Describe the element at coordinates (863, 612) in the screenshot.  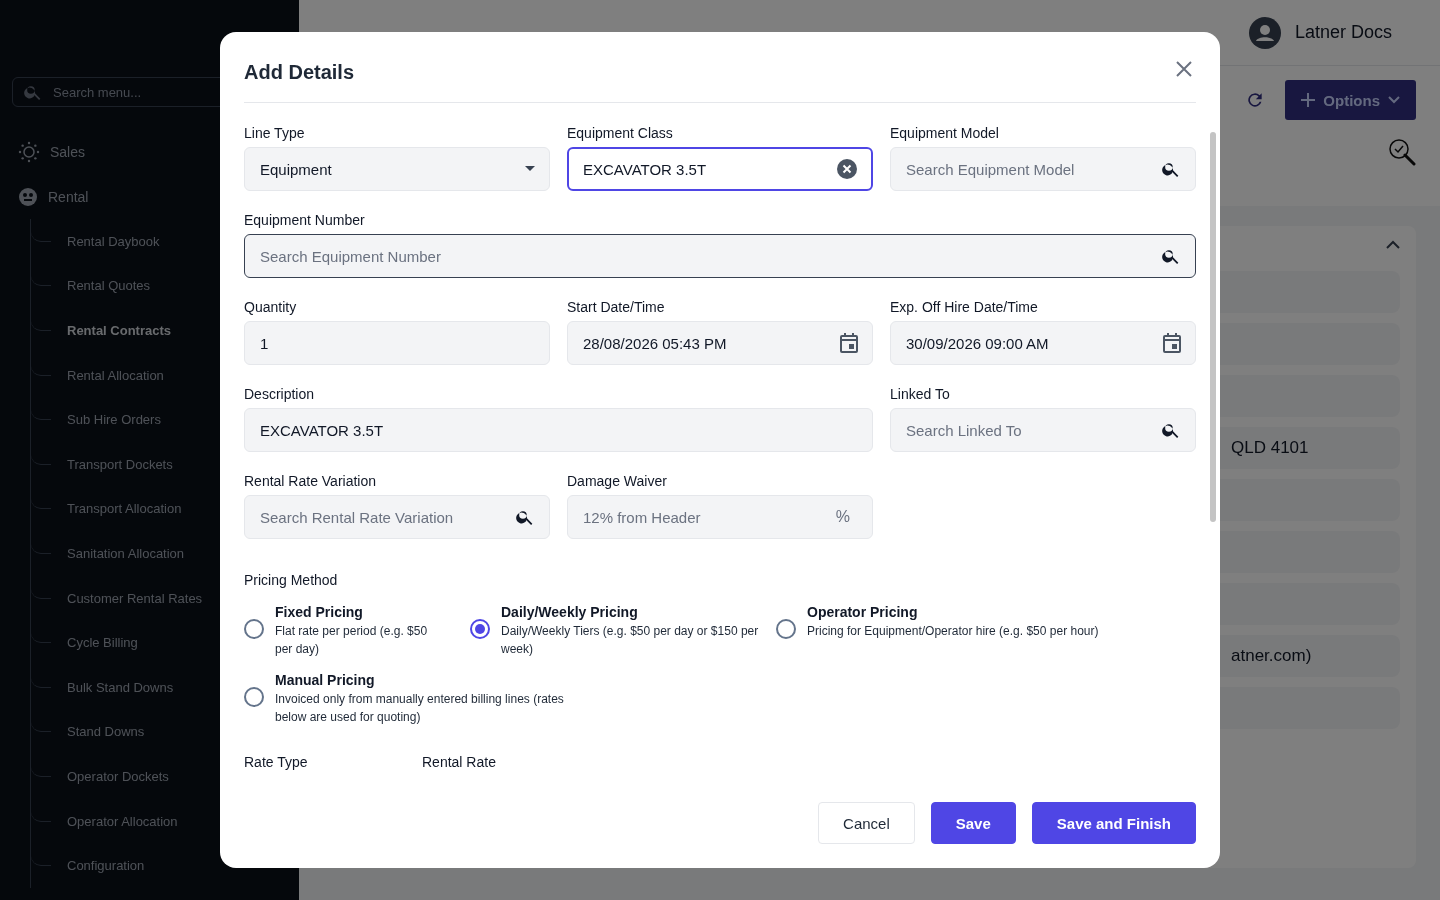
I see `option-title: Operator Pricing` at that location.